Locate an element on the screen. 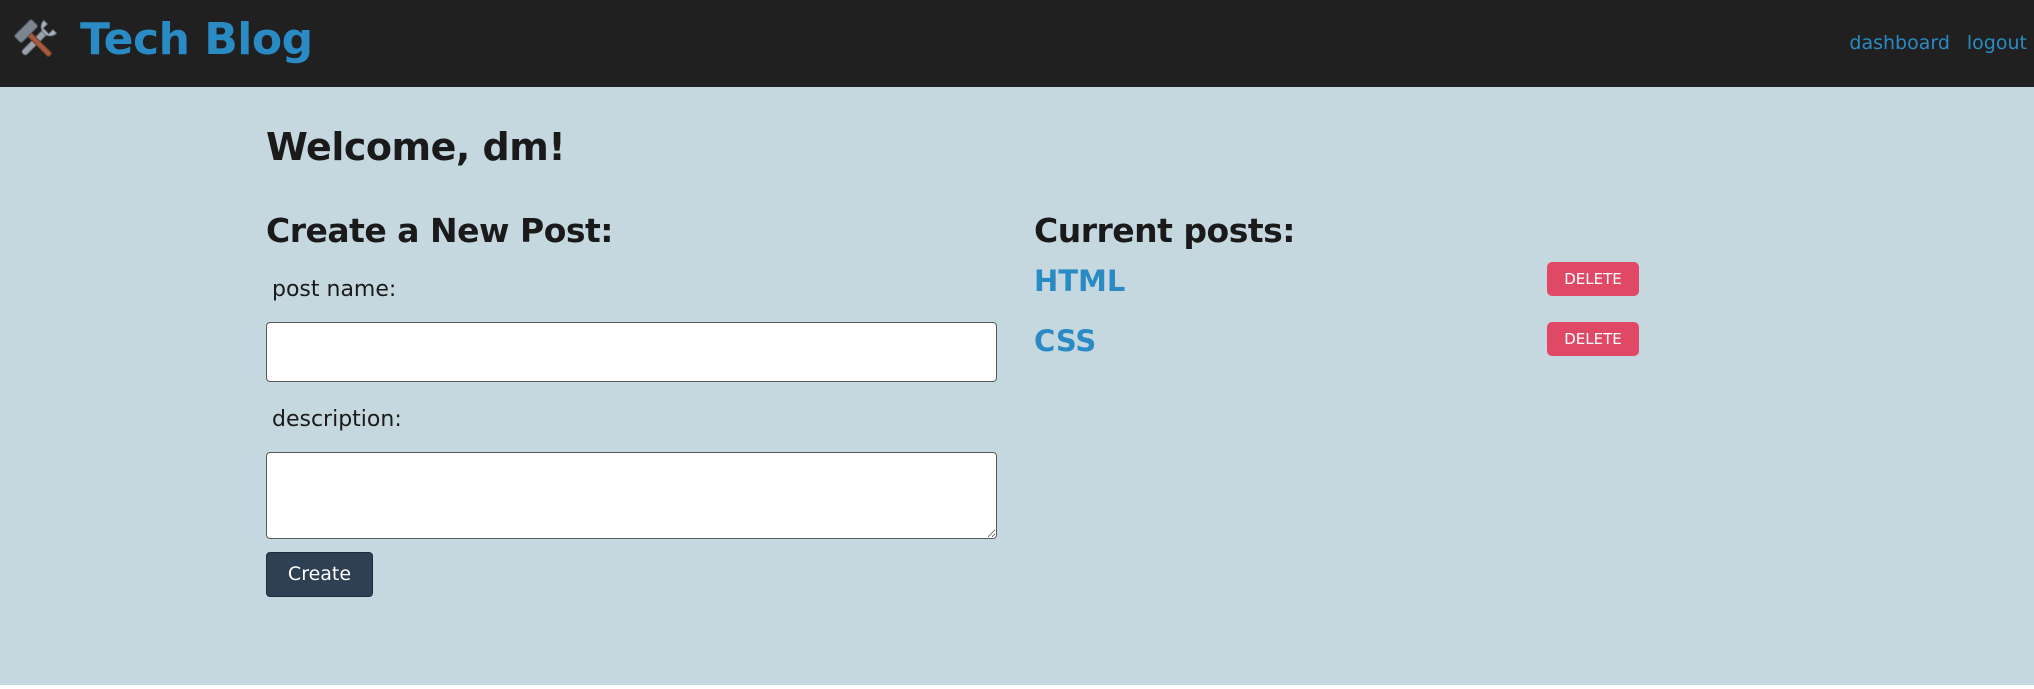  post-name-label: post name: is located at coordinates (334, 289).